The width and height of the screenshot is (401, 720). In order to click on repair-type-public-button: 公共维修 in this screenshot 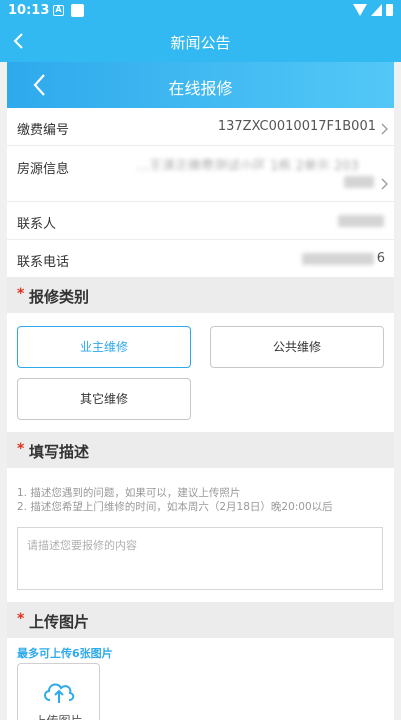, I will do `click(297, 347)`.